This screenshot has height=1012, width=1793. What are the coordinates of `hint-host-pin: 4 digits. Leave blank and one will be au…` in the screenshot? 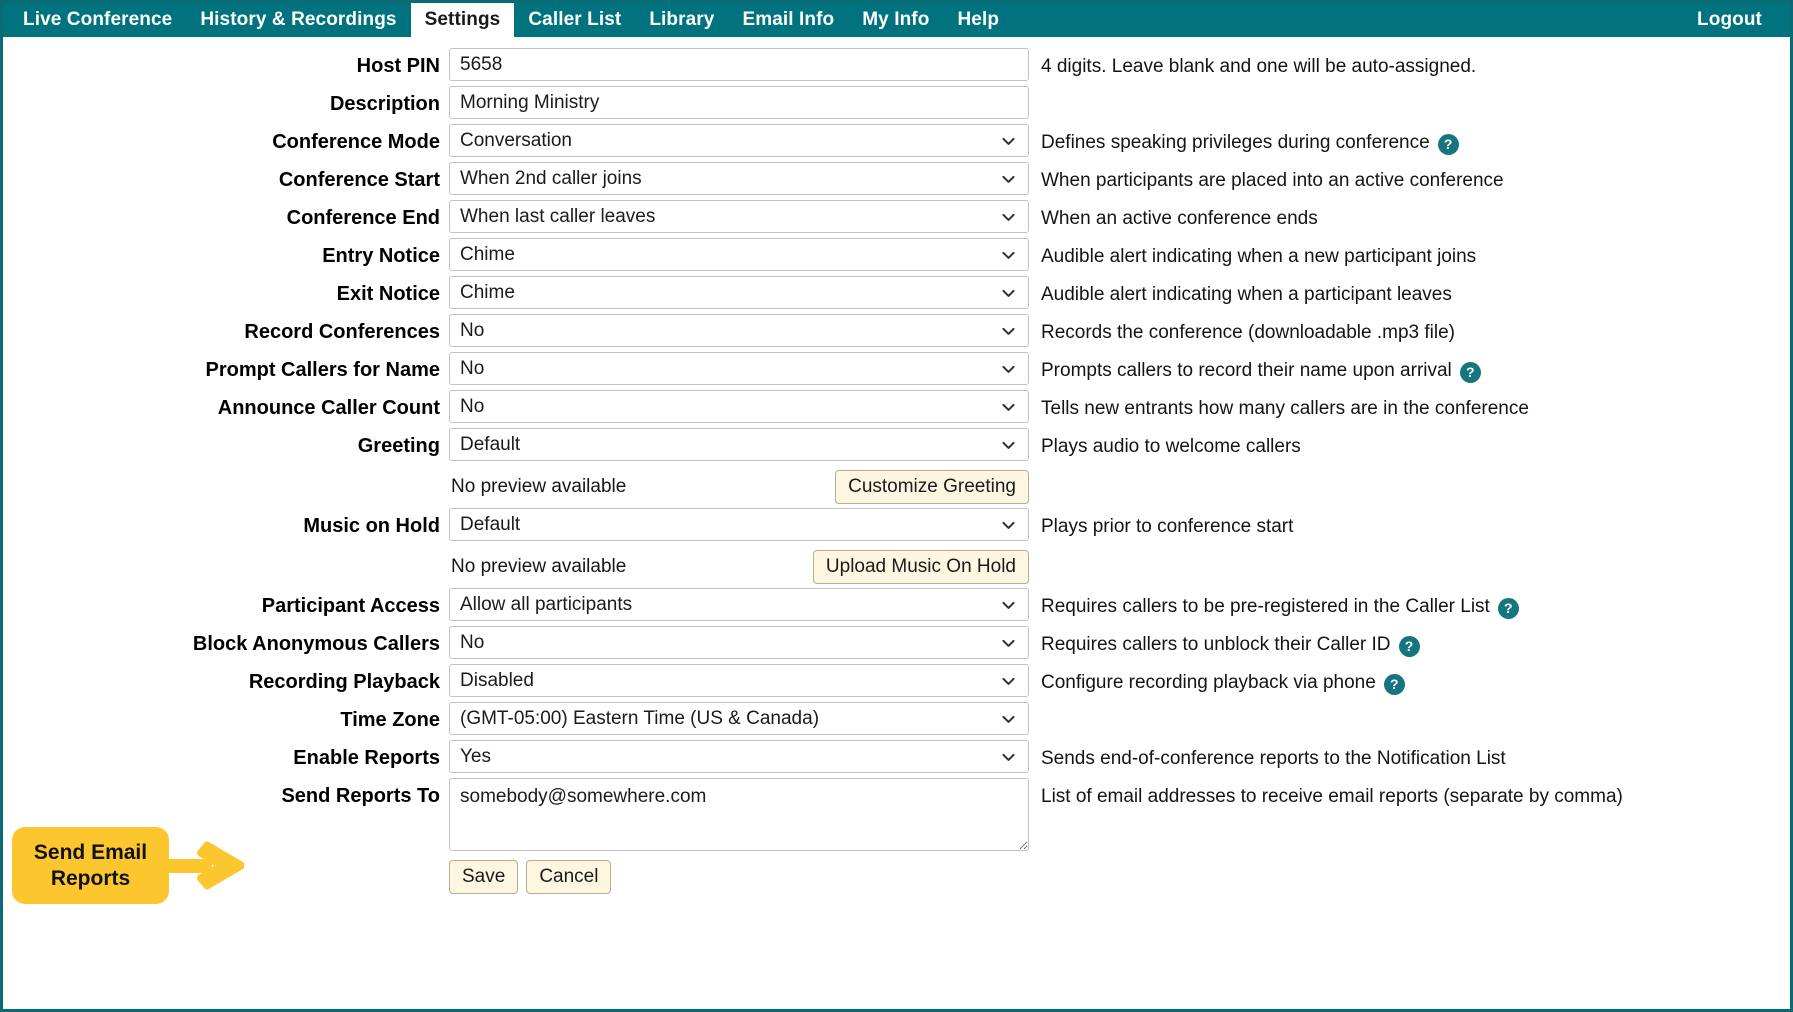 It's located at (1252, 65).